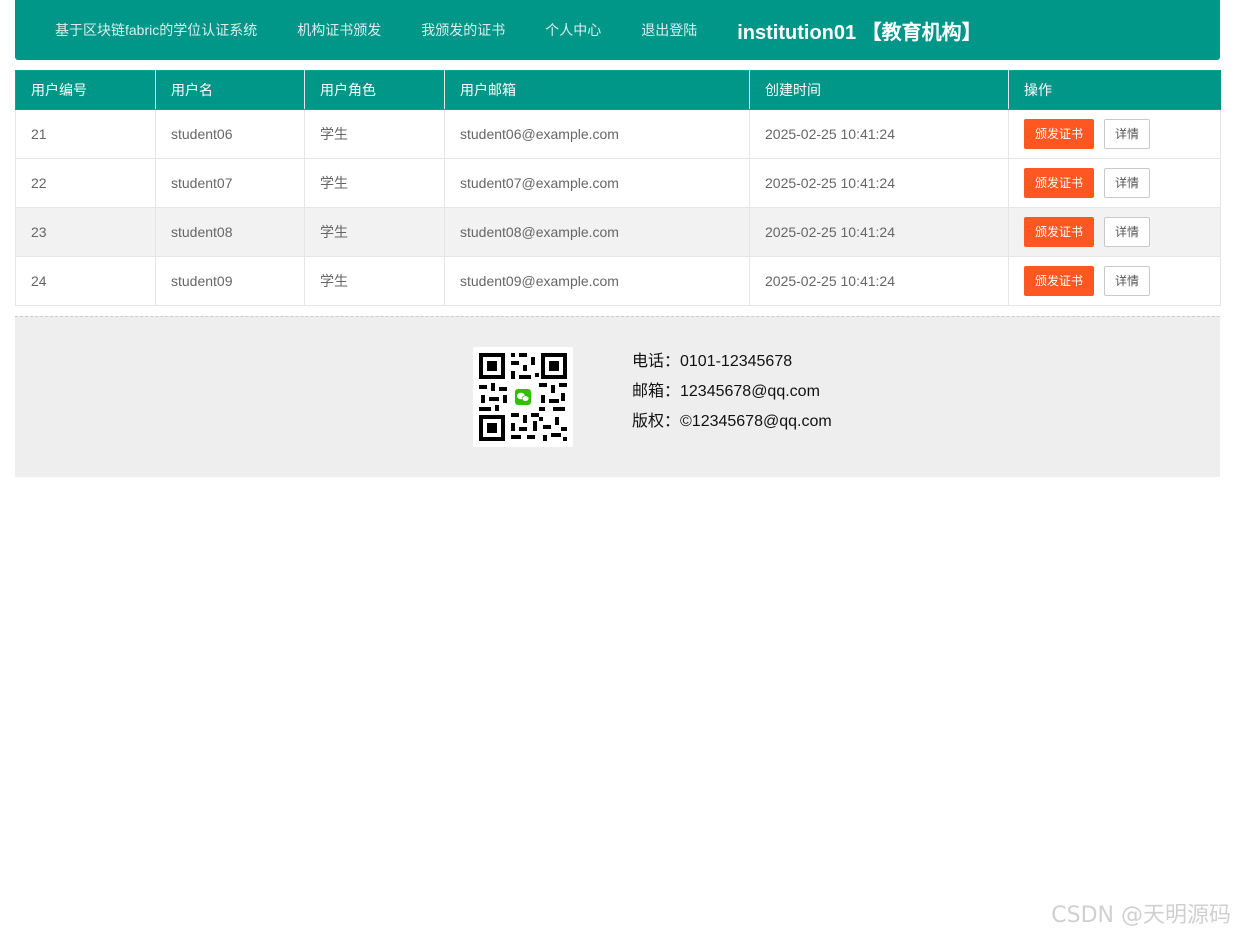 The width and height of the screenshot is (1235, 935). What do you see at coordinates (712, 361) in the screenshot?
I see `contact-phone: 电话：0101-12345678` at bounding box center [712, 361].